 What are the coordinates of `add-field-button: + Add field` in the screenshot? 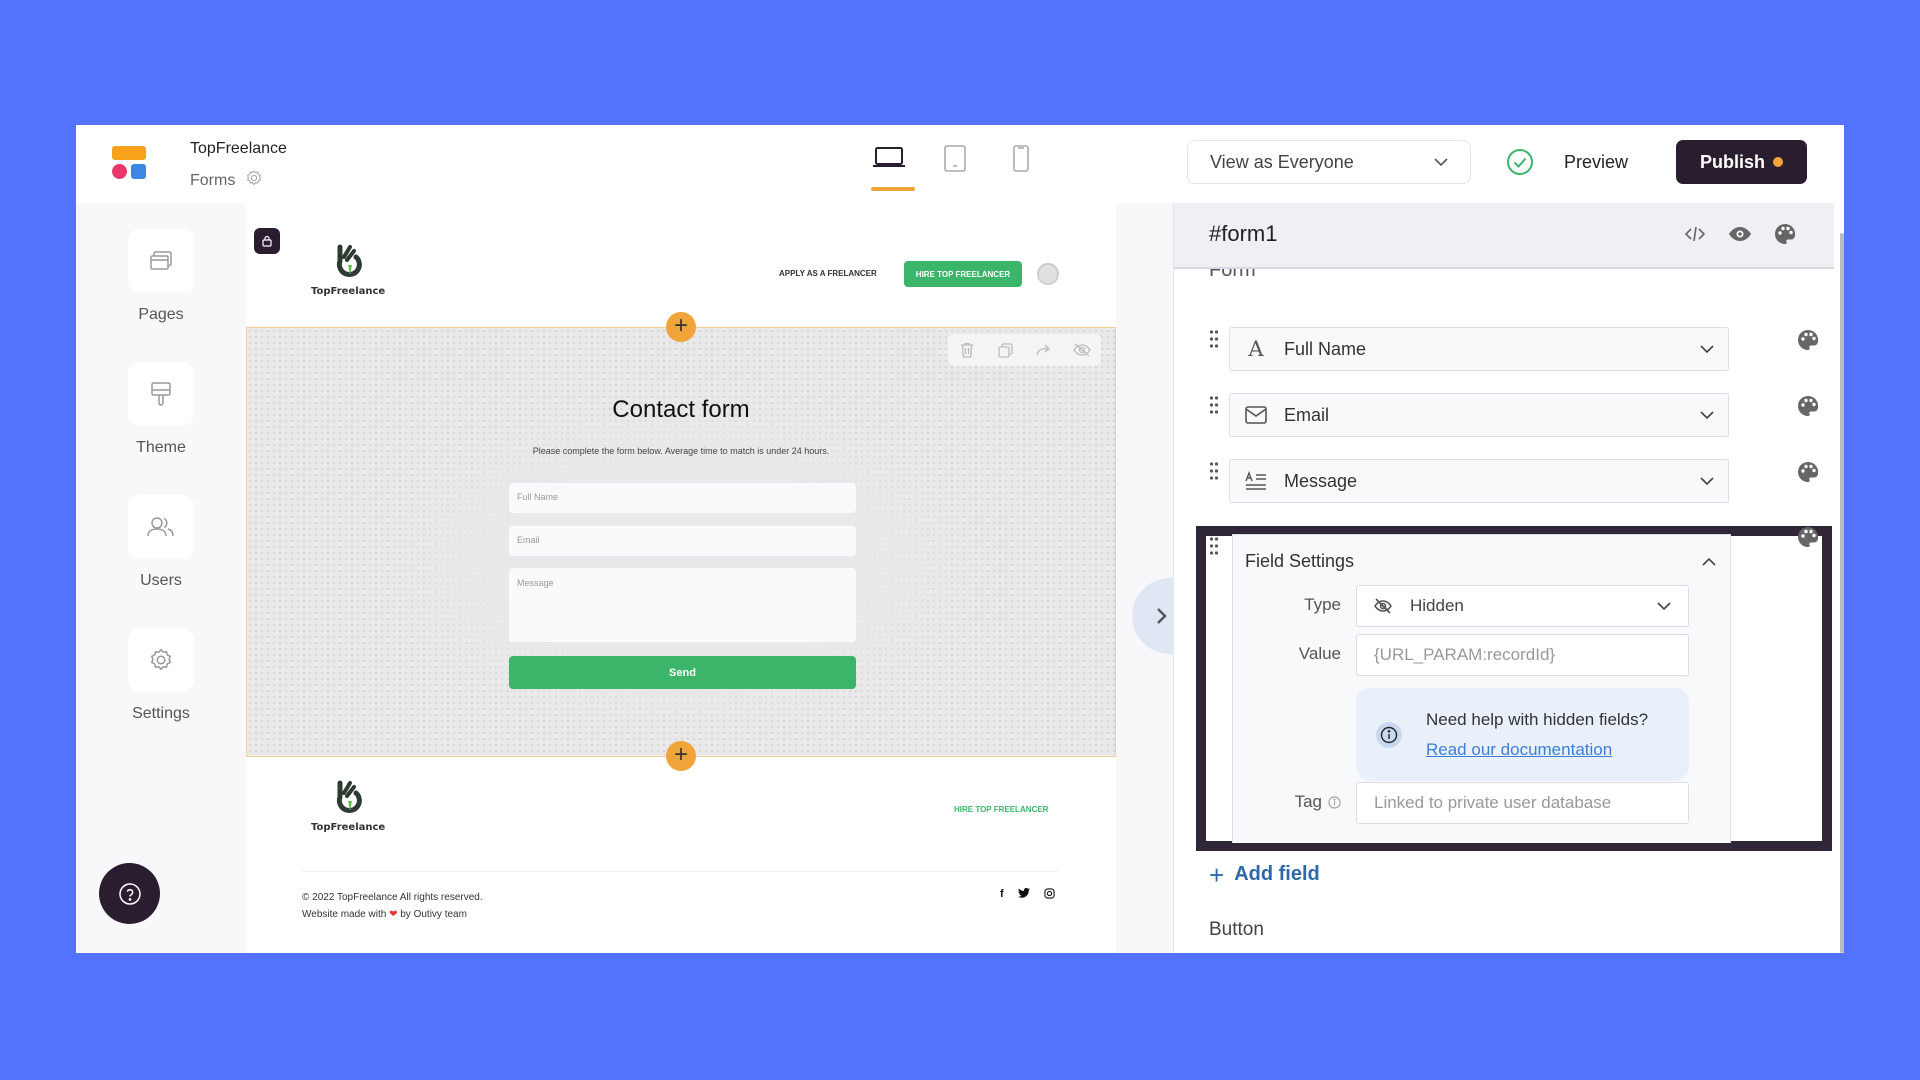 It's located at (1264, 875).